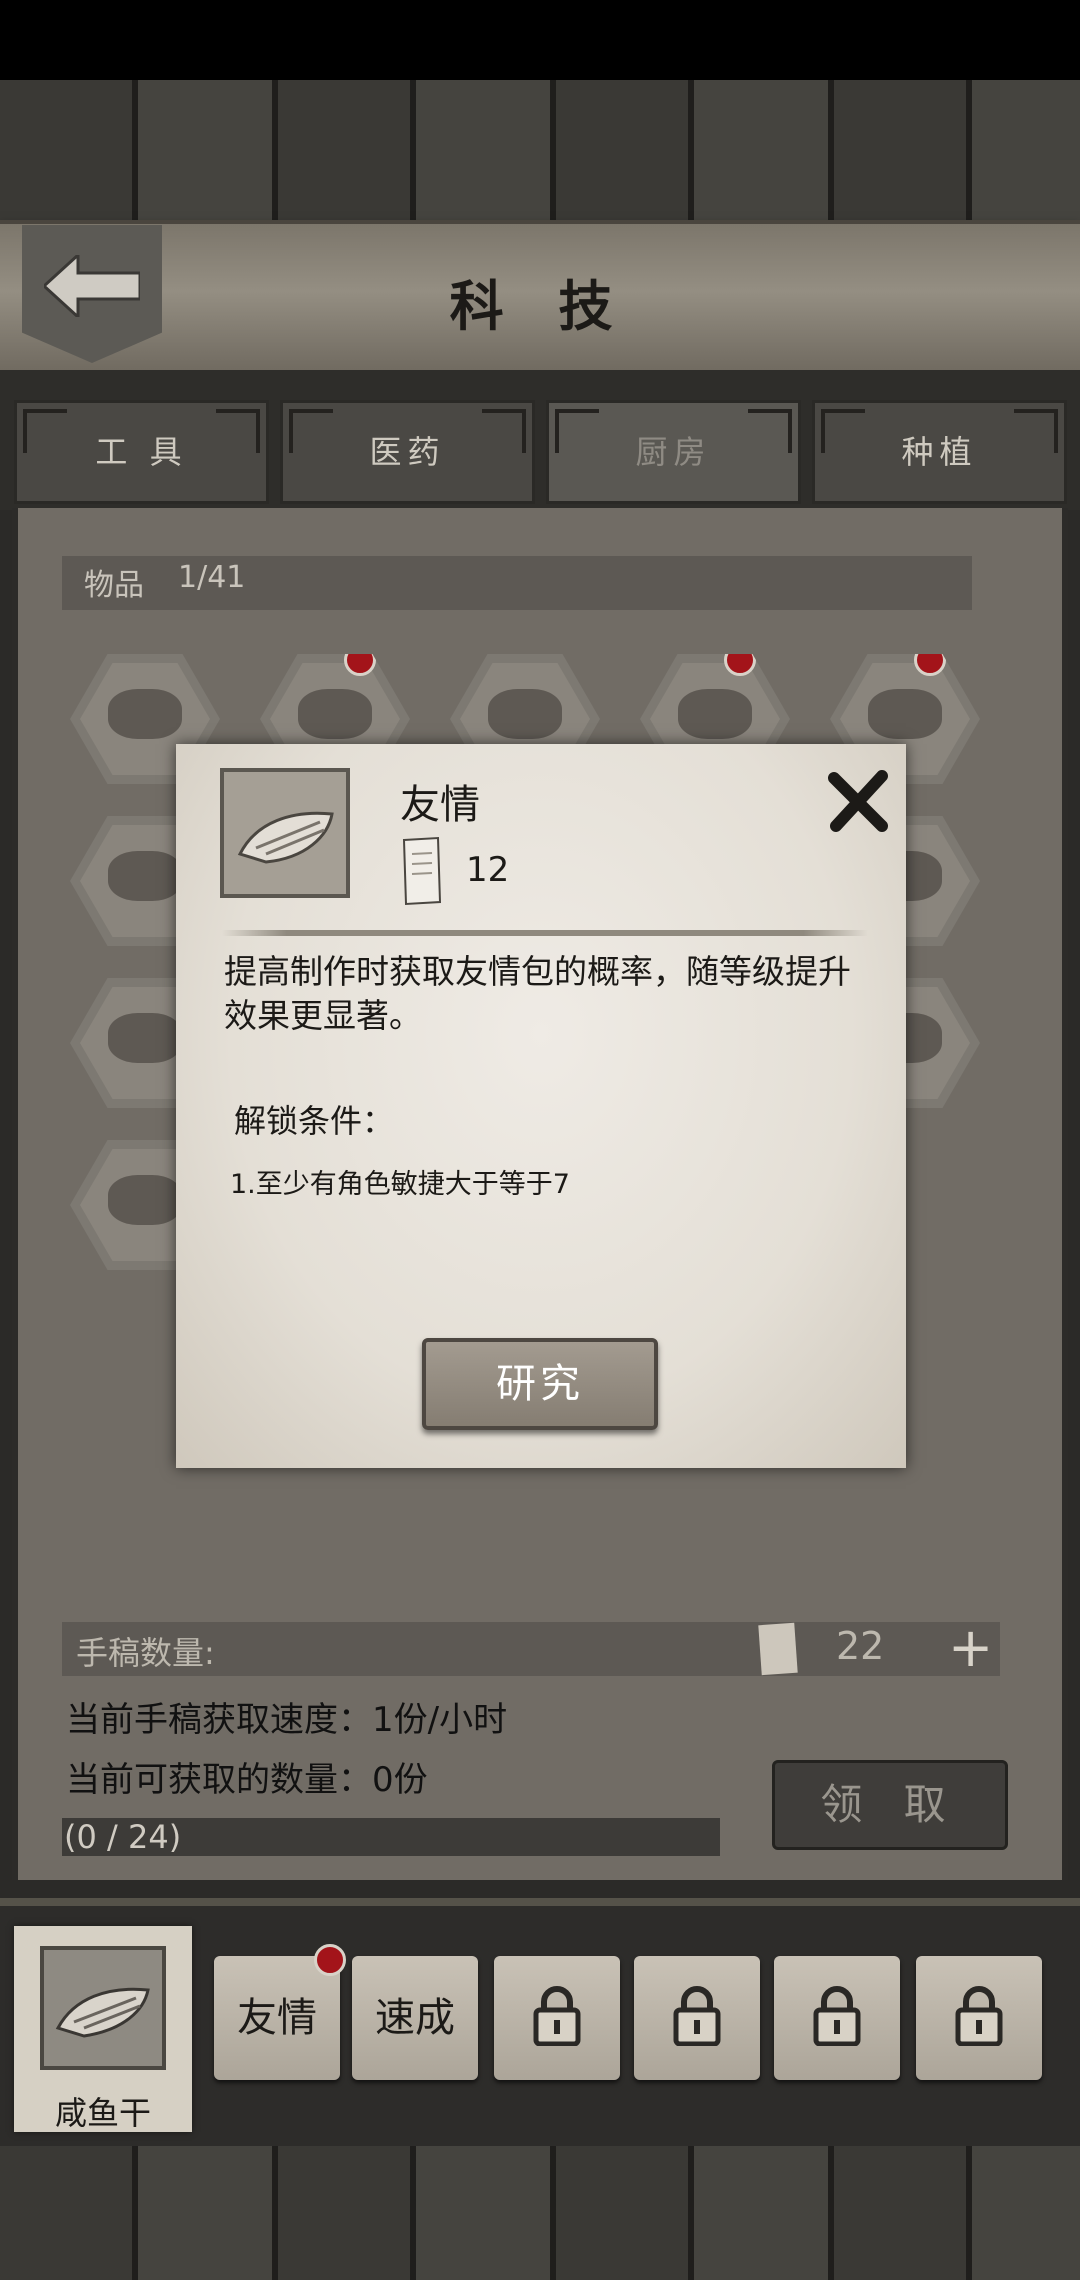 This screenshot has height=2280, width=1080. I want to click on research-cost: 12, so click(488, 870).